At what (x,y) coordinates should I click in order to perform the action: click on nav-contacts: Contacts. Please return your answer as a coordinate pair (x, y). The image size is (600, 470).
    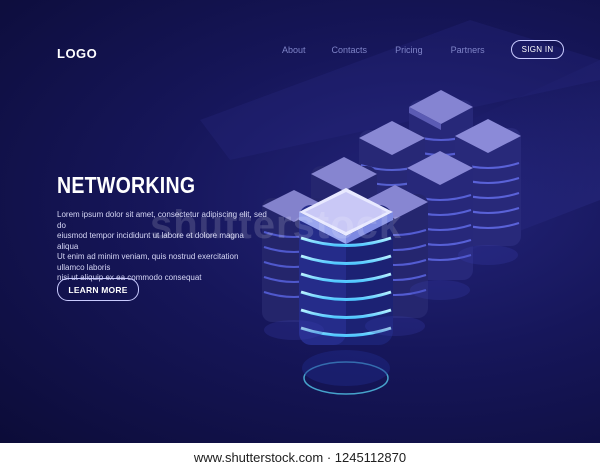
    Looking at the image, I should click on (350, 50).